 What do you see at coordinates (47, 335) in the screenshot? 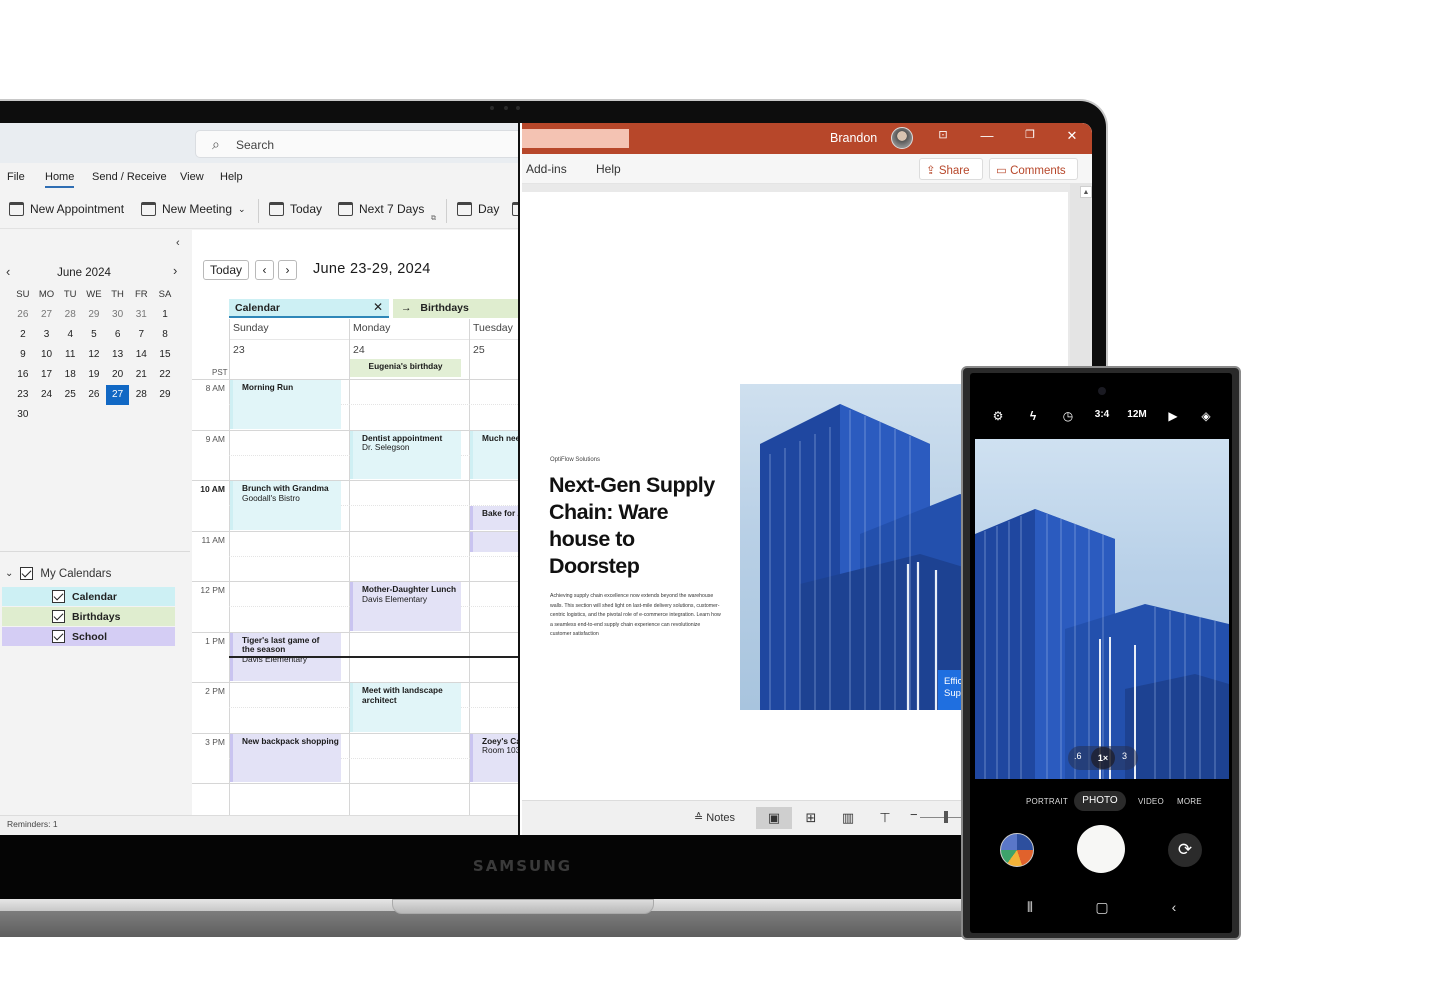
I see `mini-calendar-day: 3` at bounding box center [47, 335].